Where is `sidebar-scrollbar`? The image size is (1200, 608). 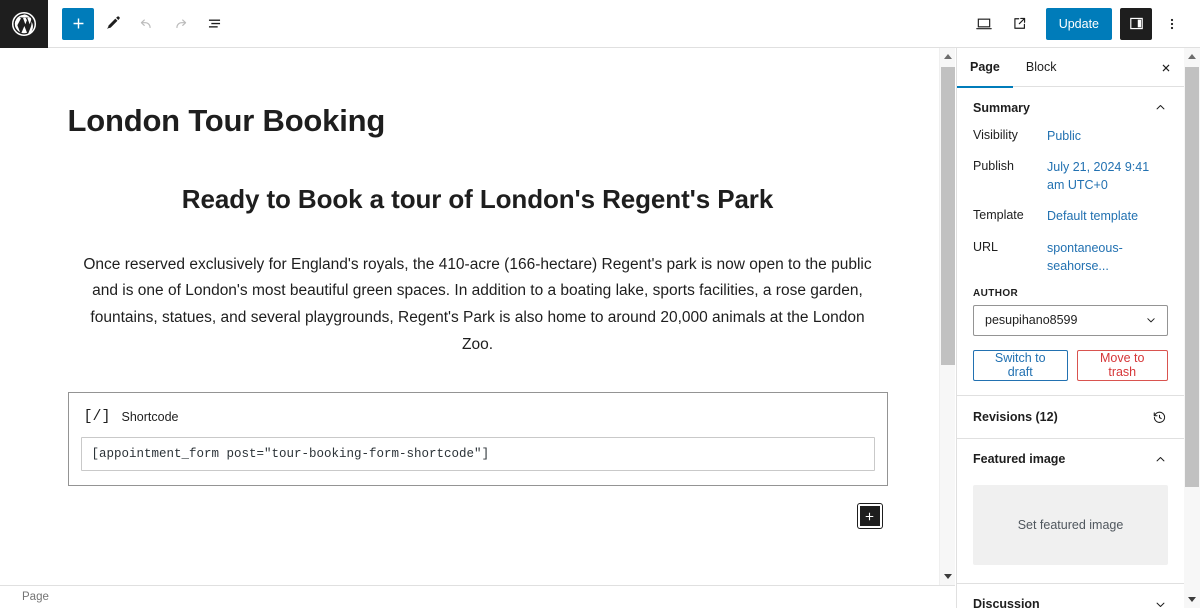
sidebar-scrollbar is located at coordinates (1192, 328).